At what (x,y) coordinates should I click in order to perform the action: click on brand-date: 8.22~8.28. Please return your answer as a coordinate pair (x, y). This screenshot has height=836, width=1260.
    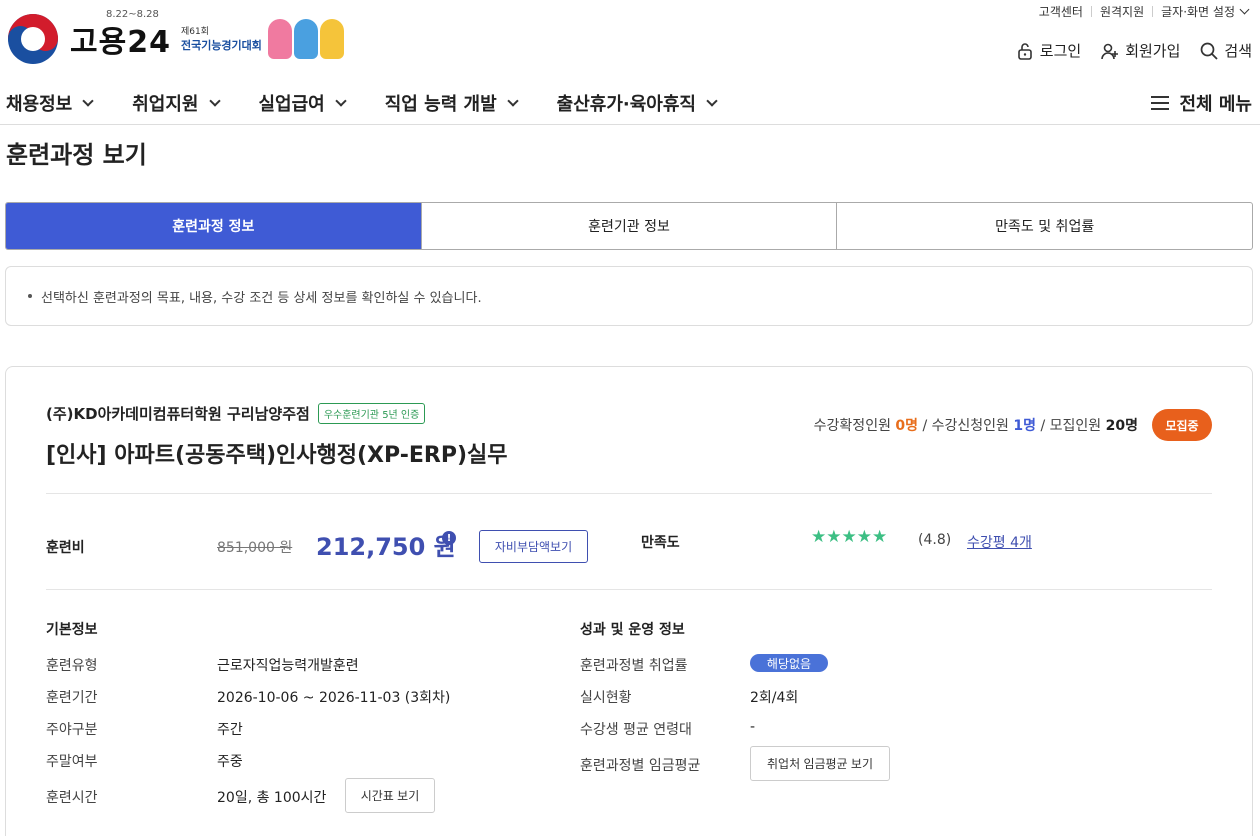
    Looking at the image, I should click on (132, 14).